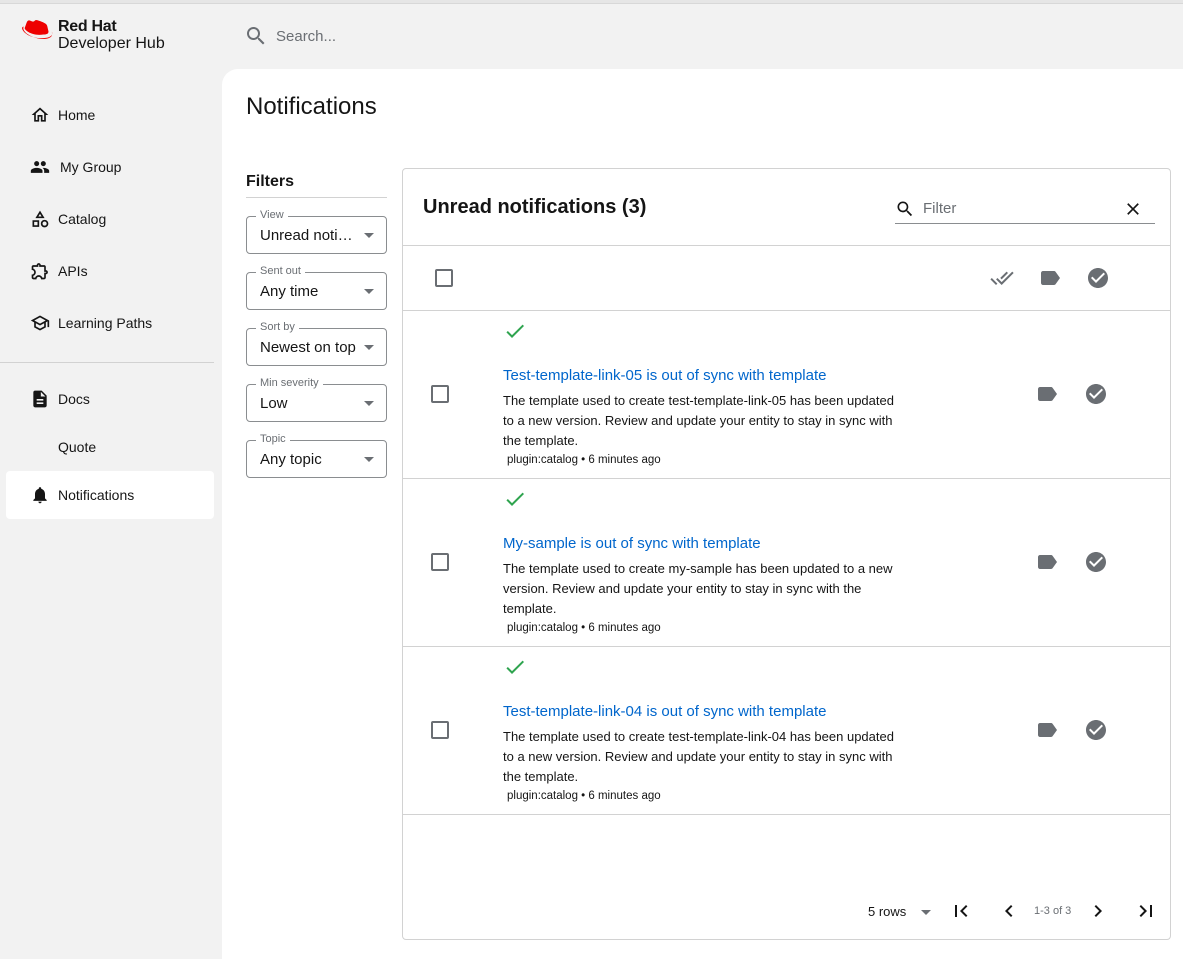  I want to click on close-icon, so click(1133, 209).